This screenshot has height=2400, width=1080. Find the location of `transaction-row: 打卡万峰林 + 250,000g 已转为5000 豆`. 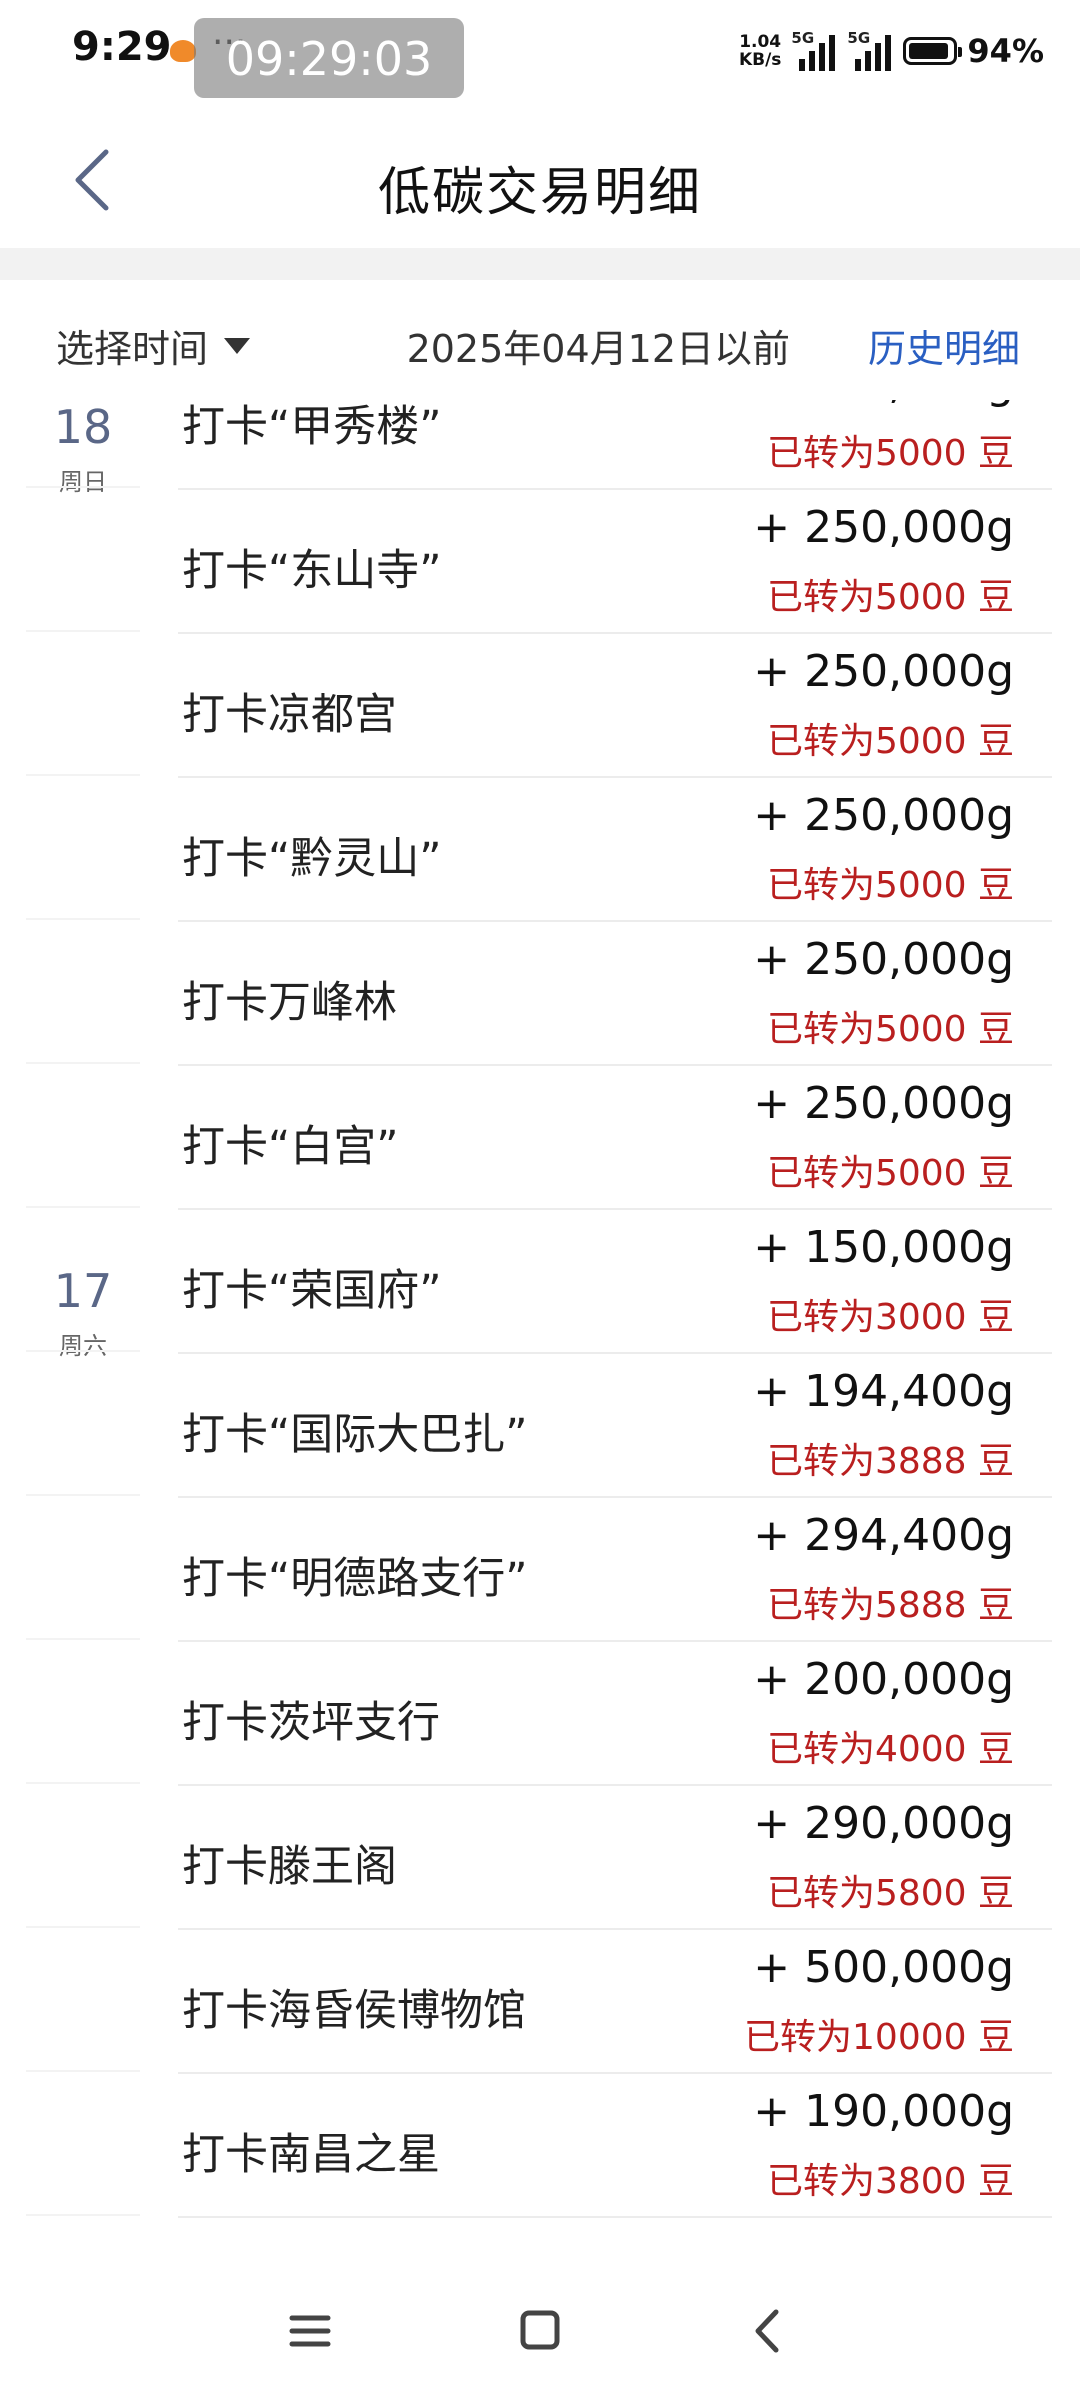

transaction-row: 打卡万峰林 + 250,000g 已转为5000 豆 is located at coordinates (540, 993).